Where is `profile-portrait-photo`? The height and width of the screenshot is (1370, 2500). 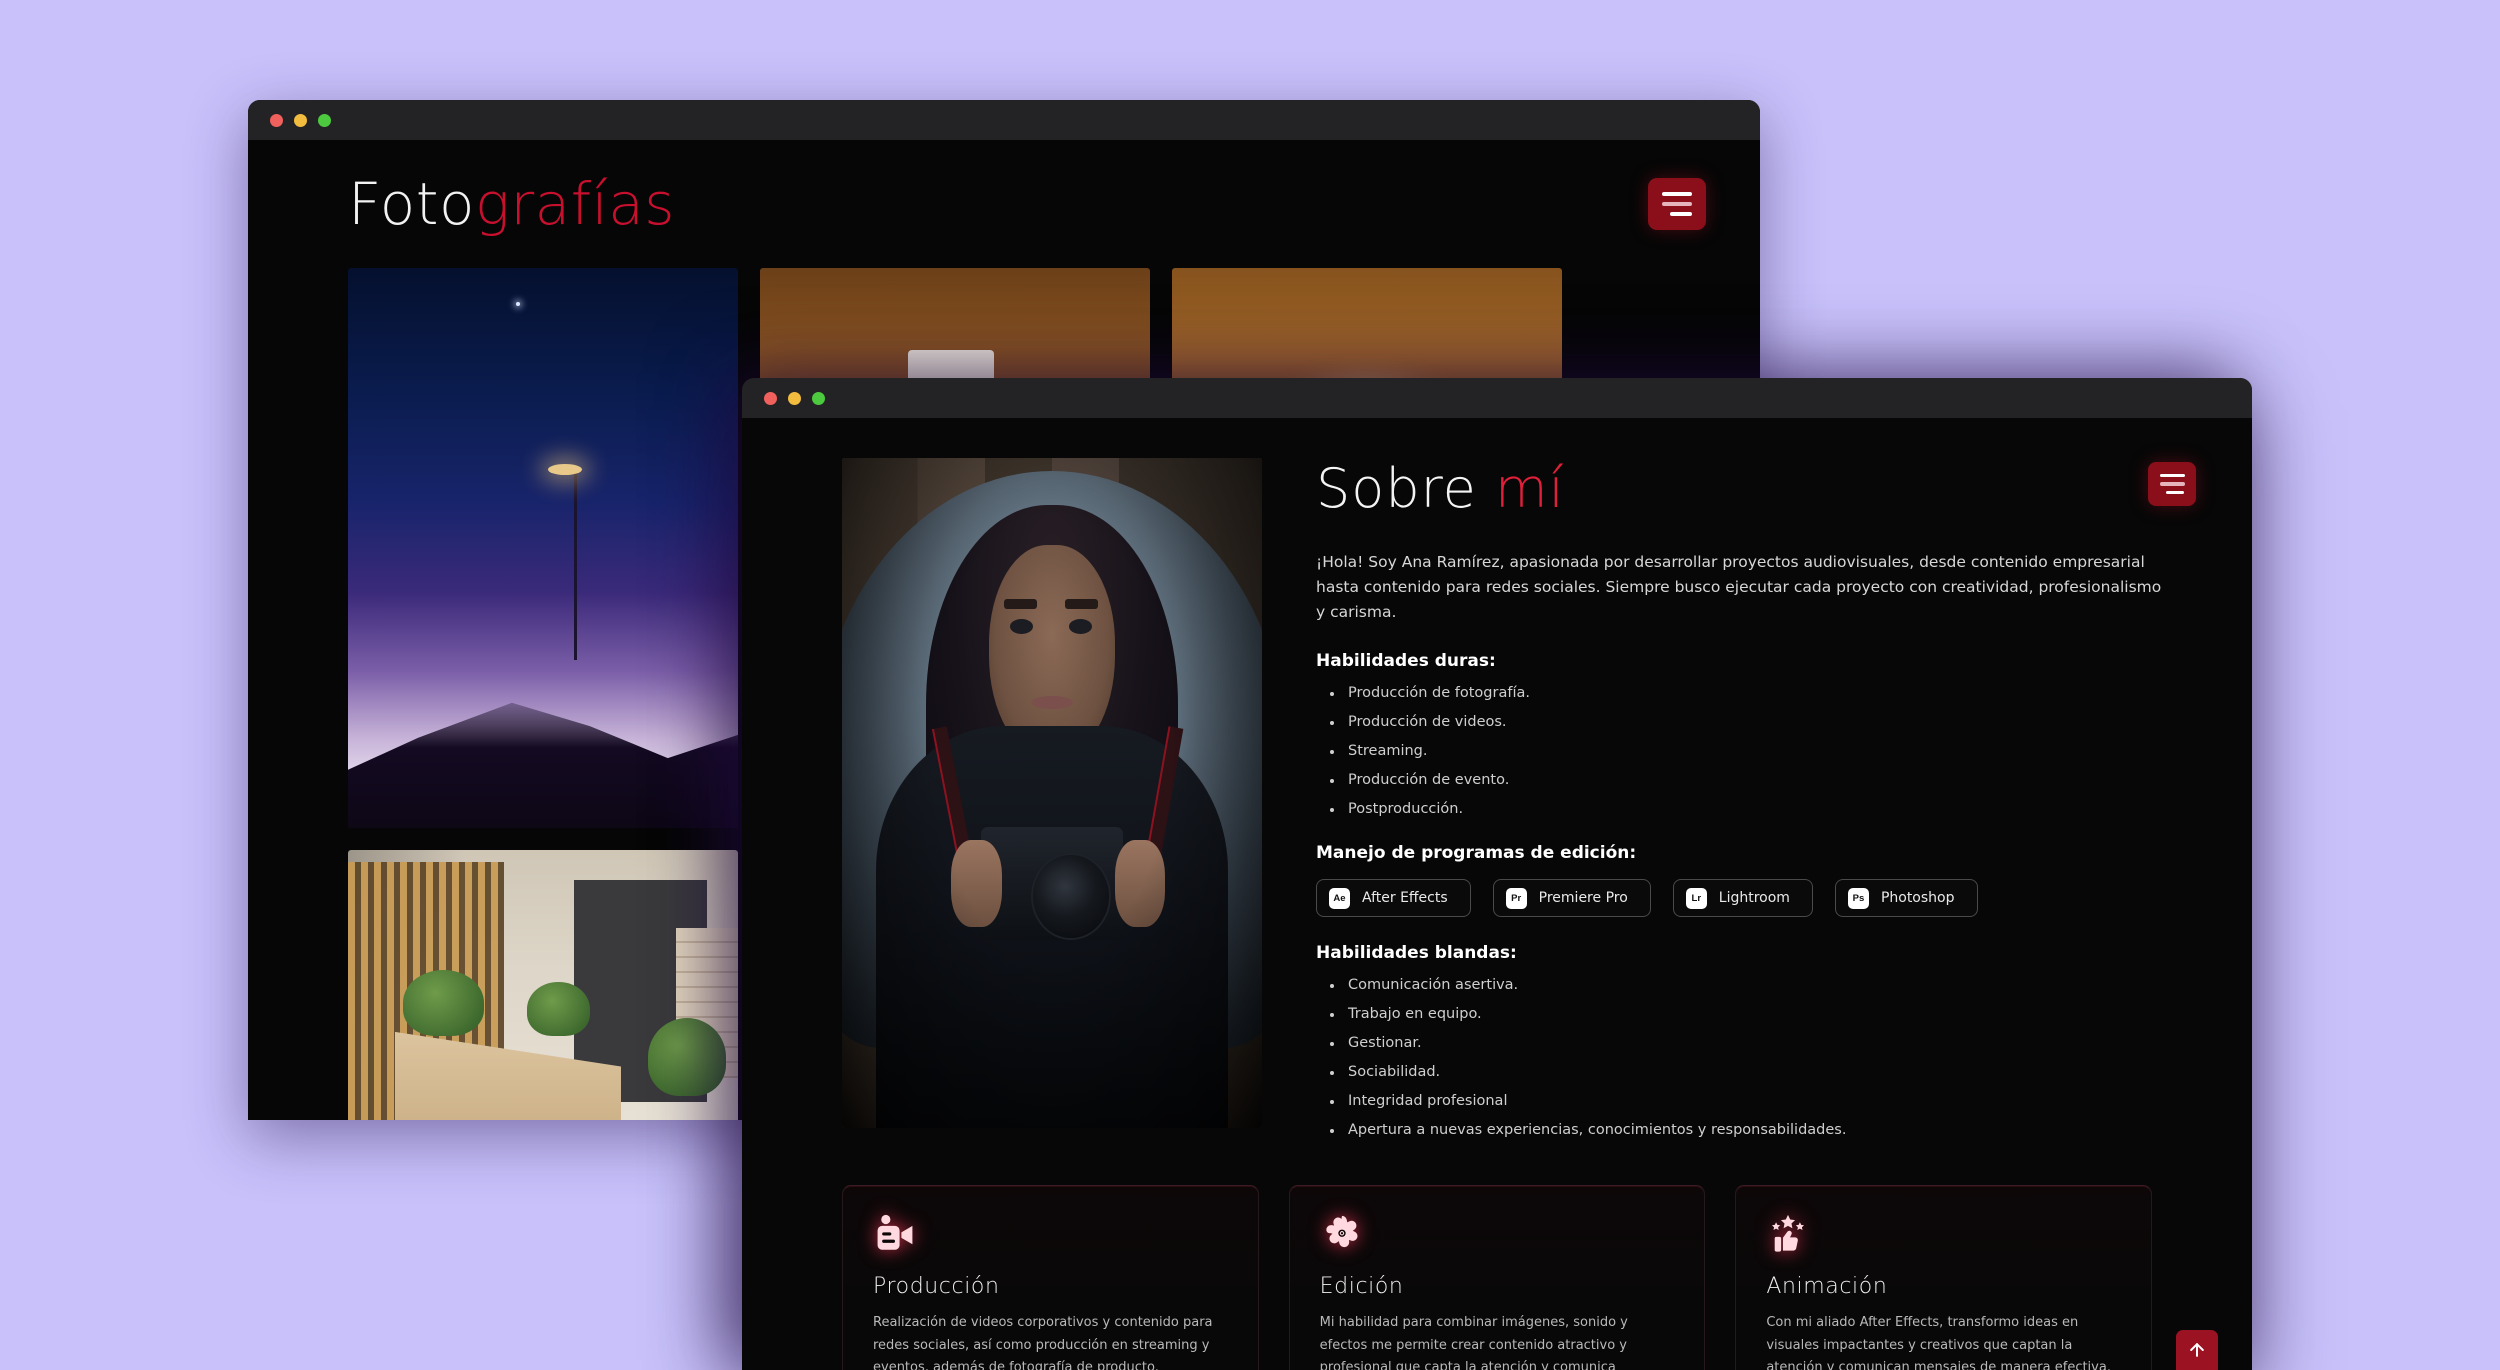 profile-portrait-photo is located at coordinates (1052, 793).